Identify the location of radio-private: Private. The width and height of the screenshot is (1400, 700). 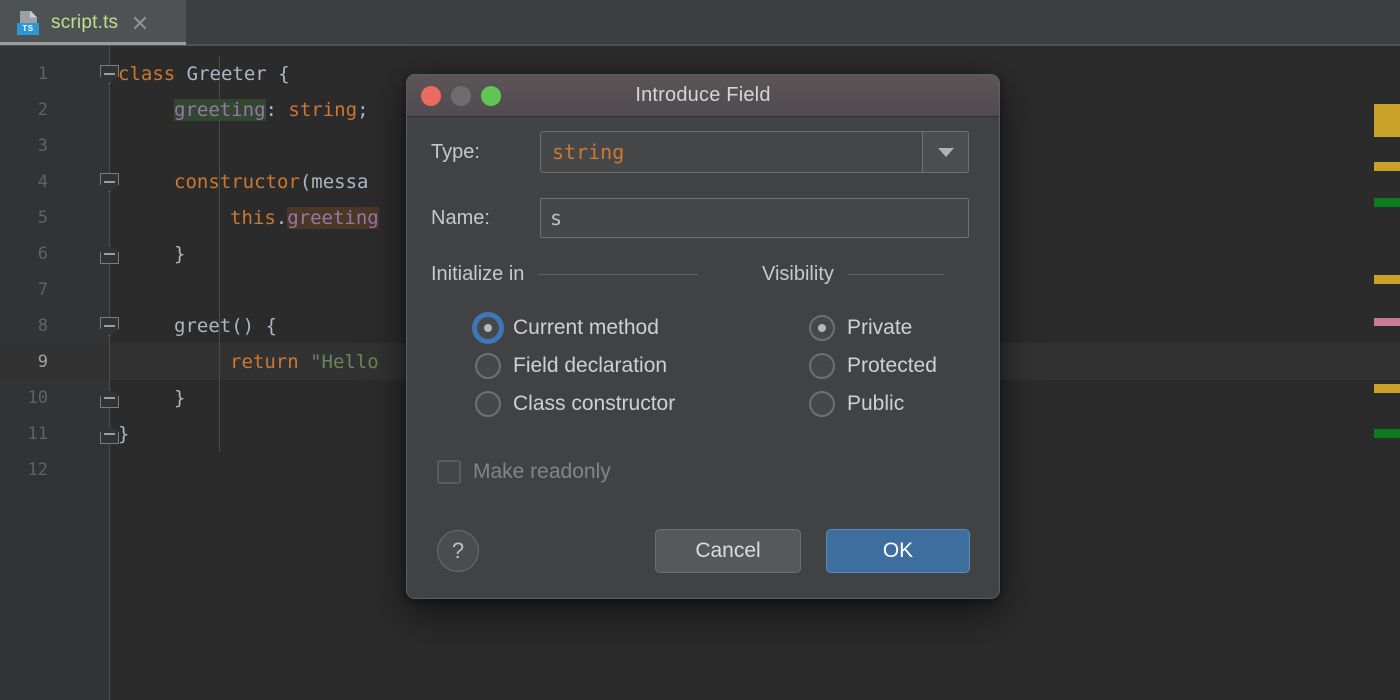
(860, 328).